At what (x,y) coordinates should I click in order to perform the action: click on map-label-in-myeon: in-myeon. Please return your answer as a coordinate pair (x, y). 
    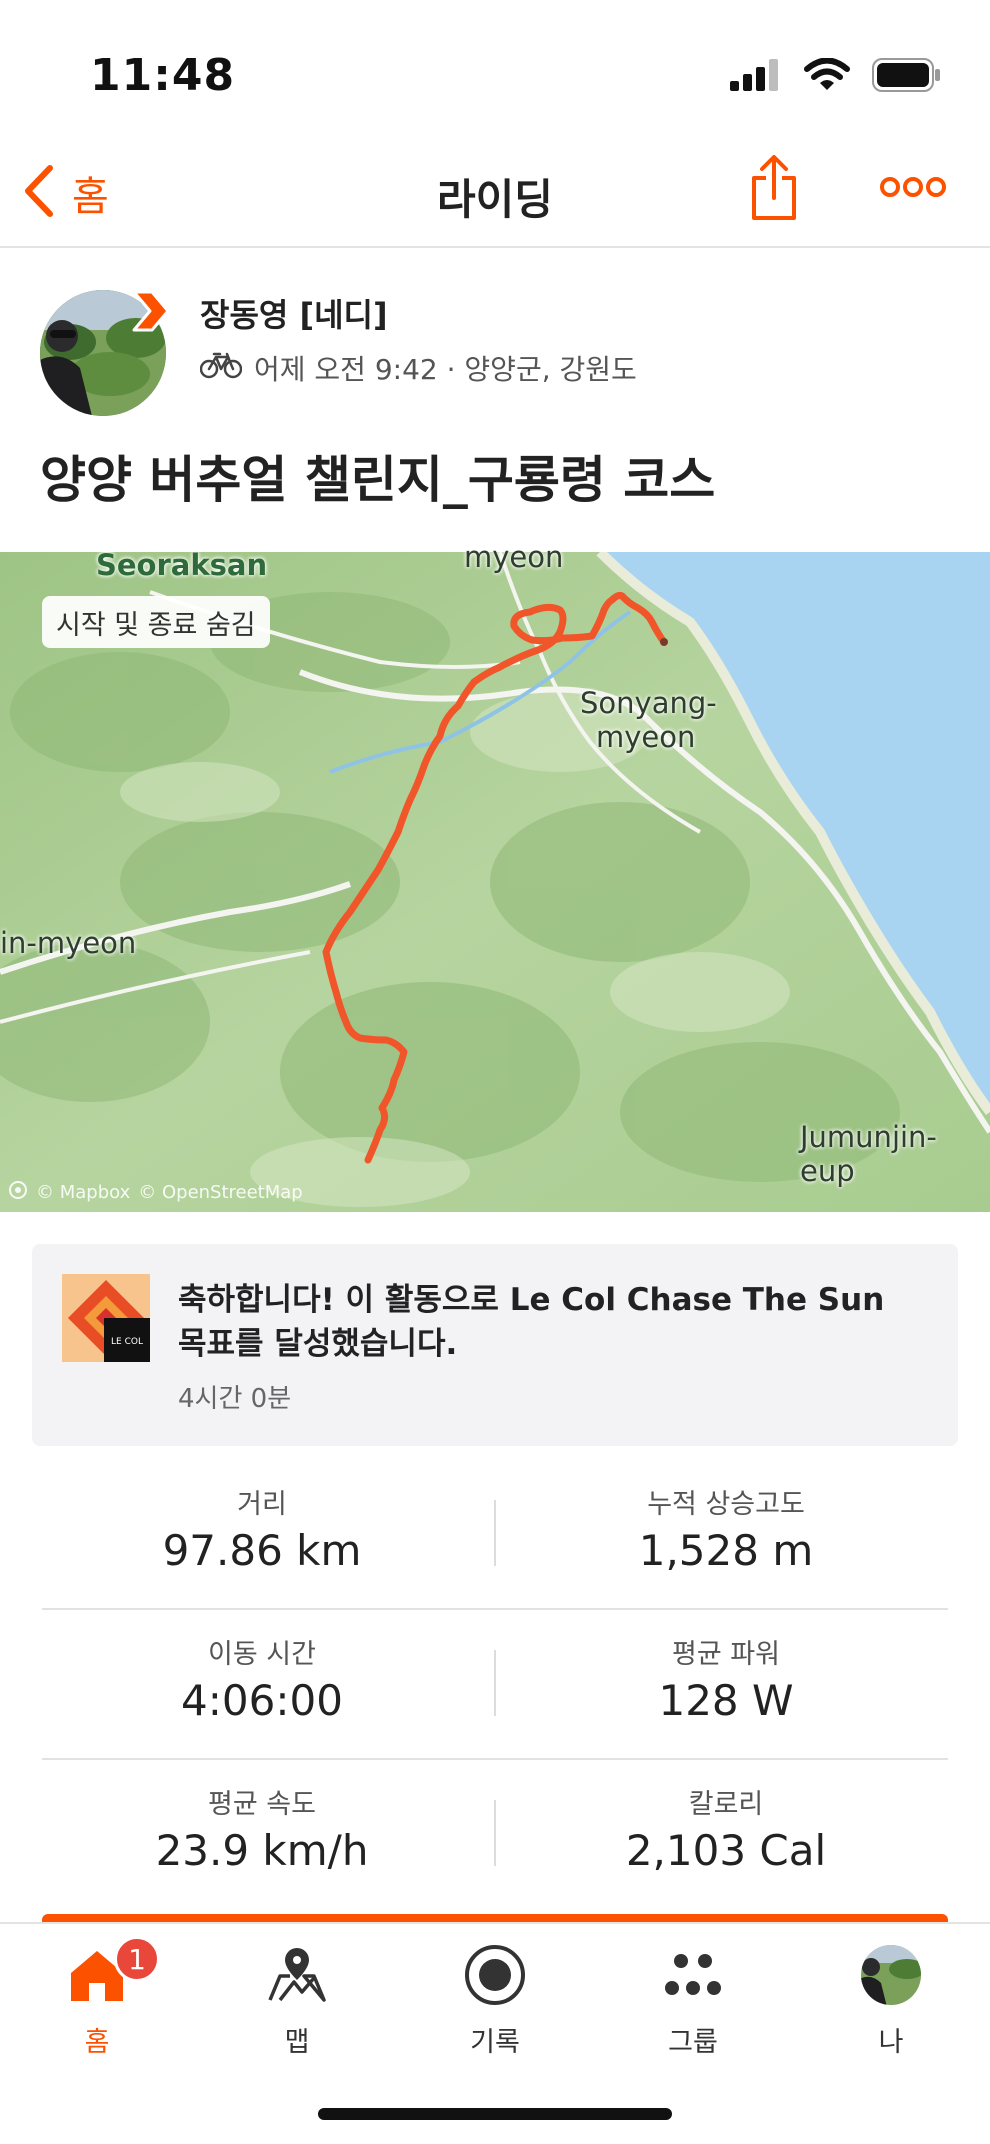
    Looking at the image, I should click on (68, 943).